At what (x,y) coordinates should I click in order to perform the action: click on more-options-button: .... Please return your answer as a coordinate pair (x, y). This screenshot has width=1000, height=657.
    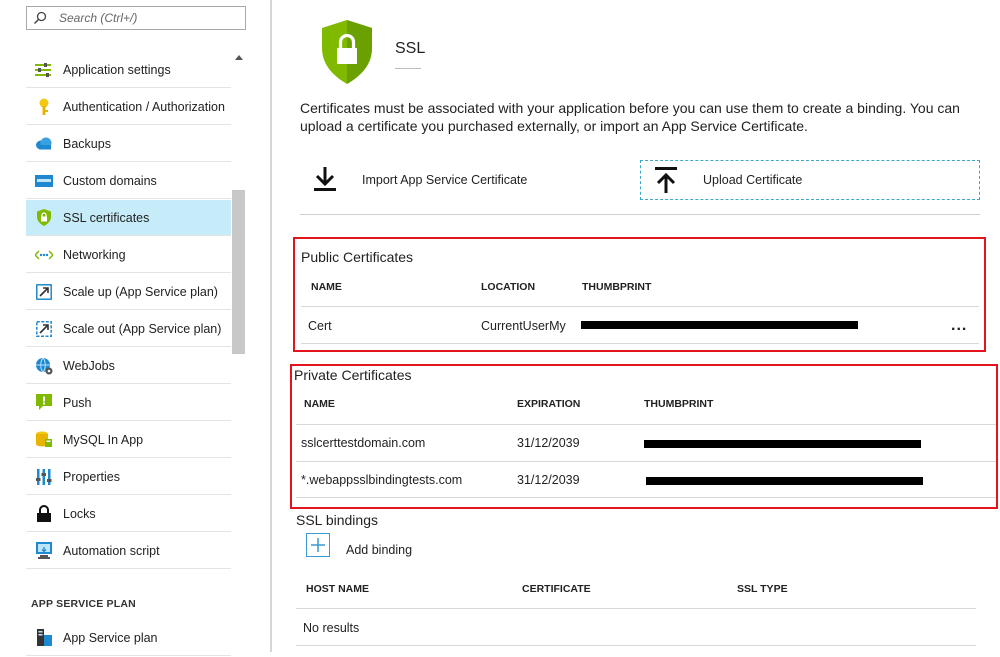
    Looking at the image, I should click on (959, 326).